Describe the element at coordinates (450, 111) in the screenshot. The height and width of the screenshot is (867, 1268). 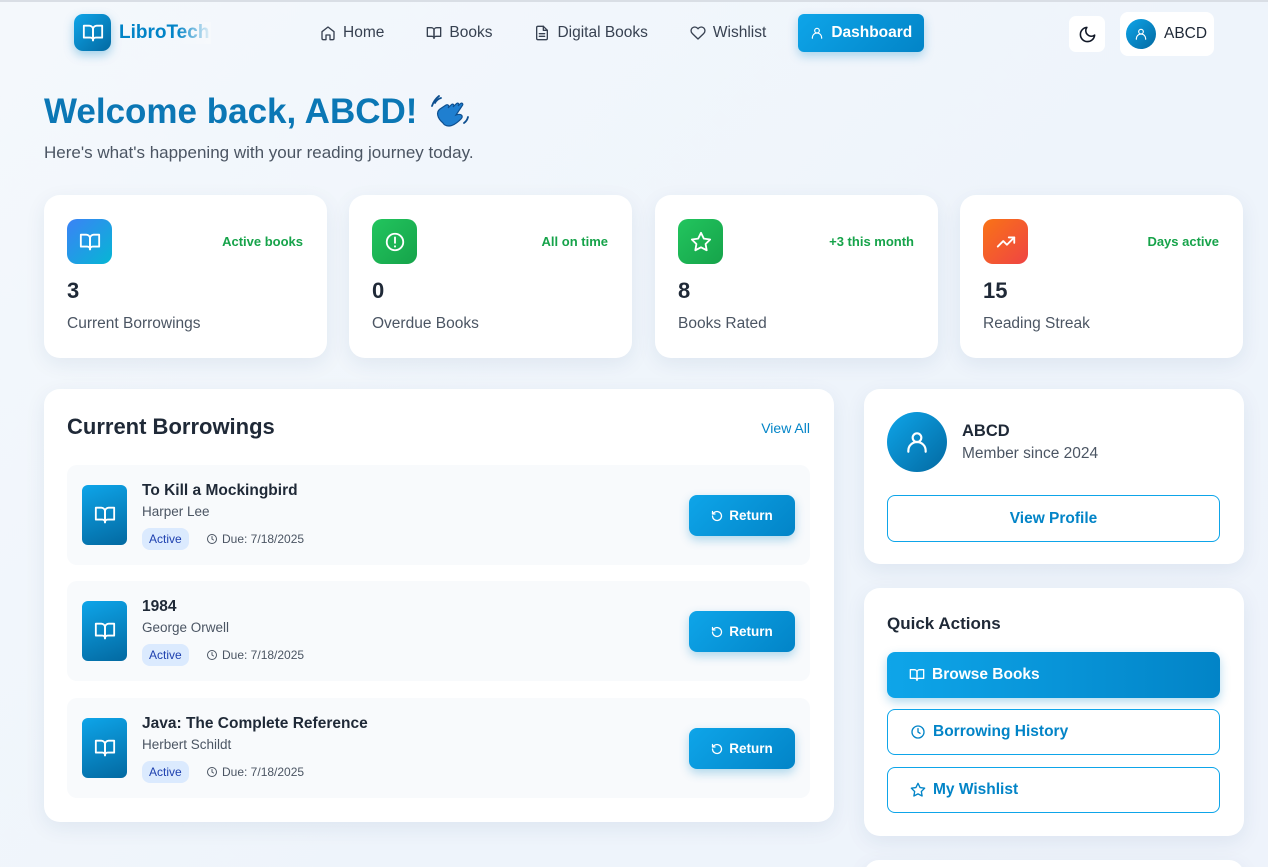
I see `waving-hand-icon` at that location.